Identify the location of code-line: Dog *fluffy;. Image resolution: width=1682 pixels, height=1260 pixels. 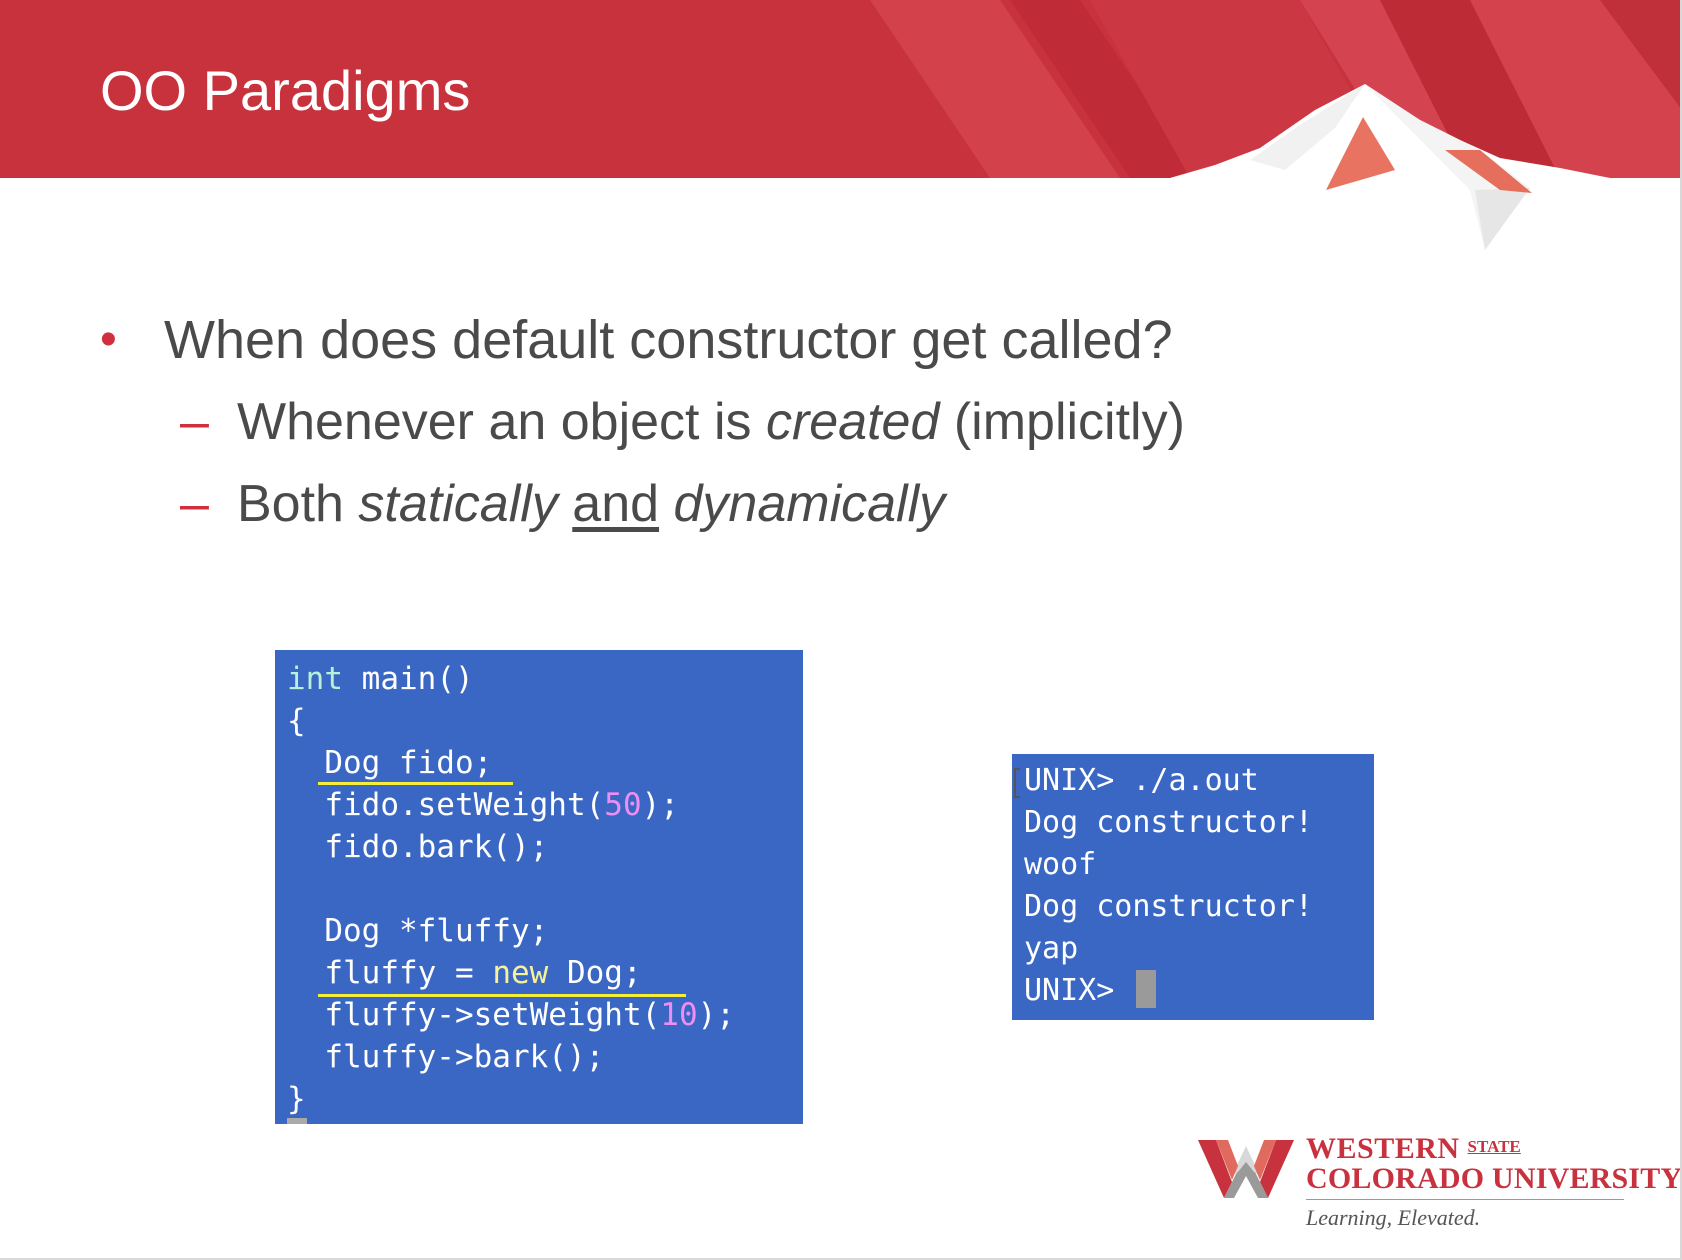
(418, 931).